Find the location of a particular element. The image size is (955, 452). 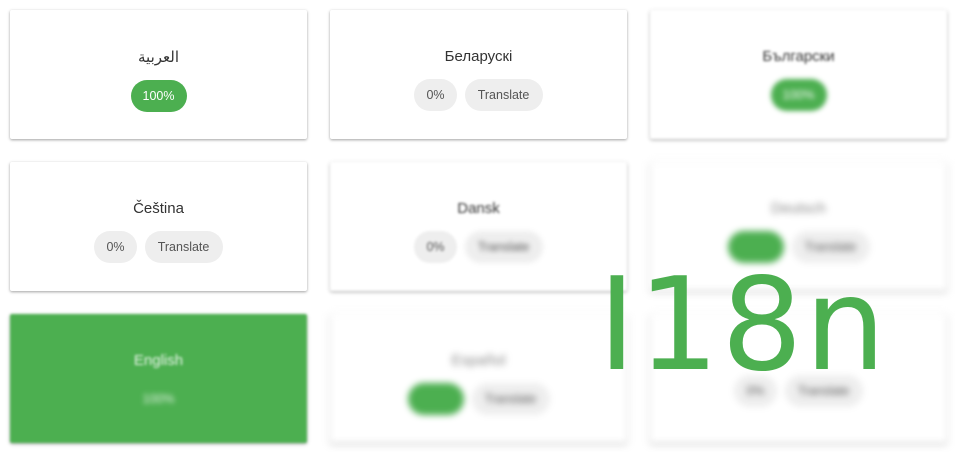

language-name: Deutsch is located at coordinates (798, 208).